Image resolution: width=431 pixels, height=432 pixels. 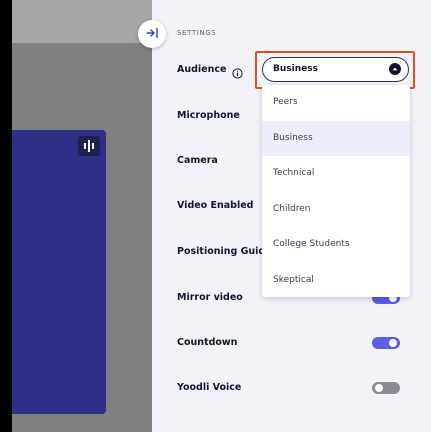 What do you see at coordinates (210, 297) in the screenshot?
I see `mirror-video-label: Mirror video` at bounding box center [210, 297].